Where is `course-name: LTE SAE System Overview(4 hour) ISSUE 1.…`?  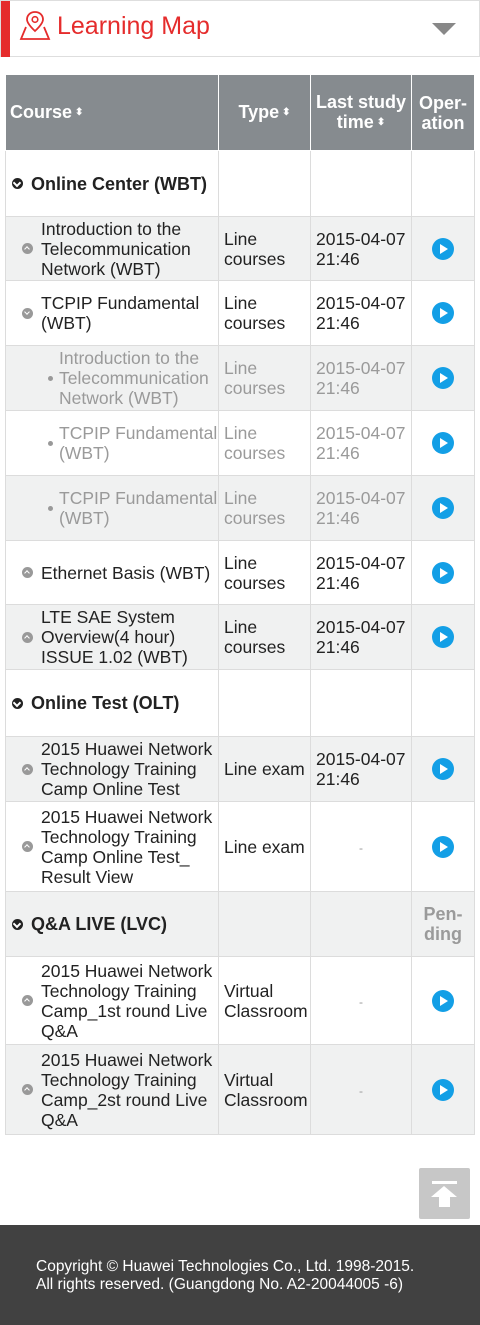
course-name: LTE SAE System Overview(4 hour) ISSUE 1.… is located at coordinates (129, 637).